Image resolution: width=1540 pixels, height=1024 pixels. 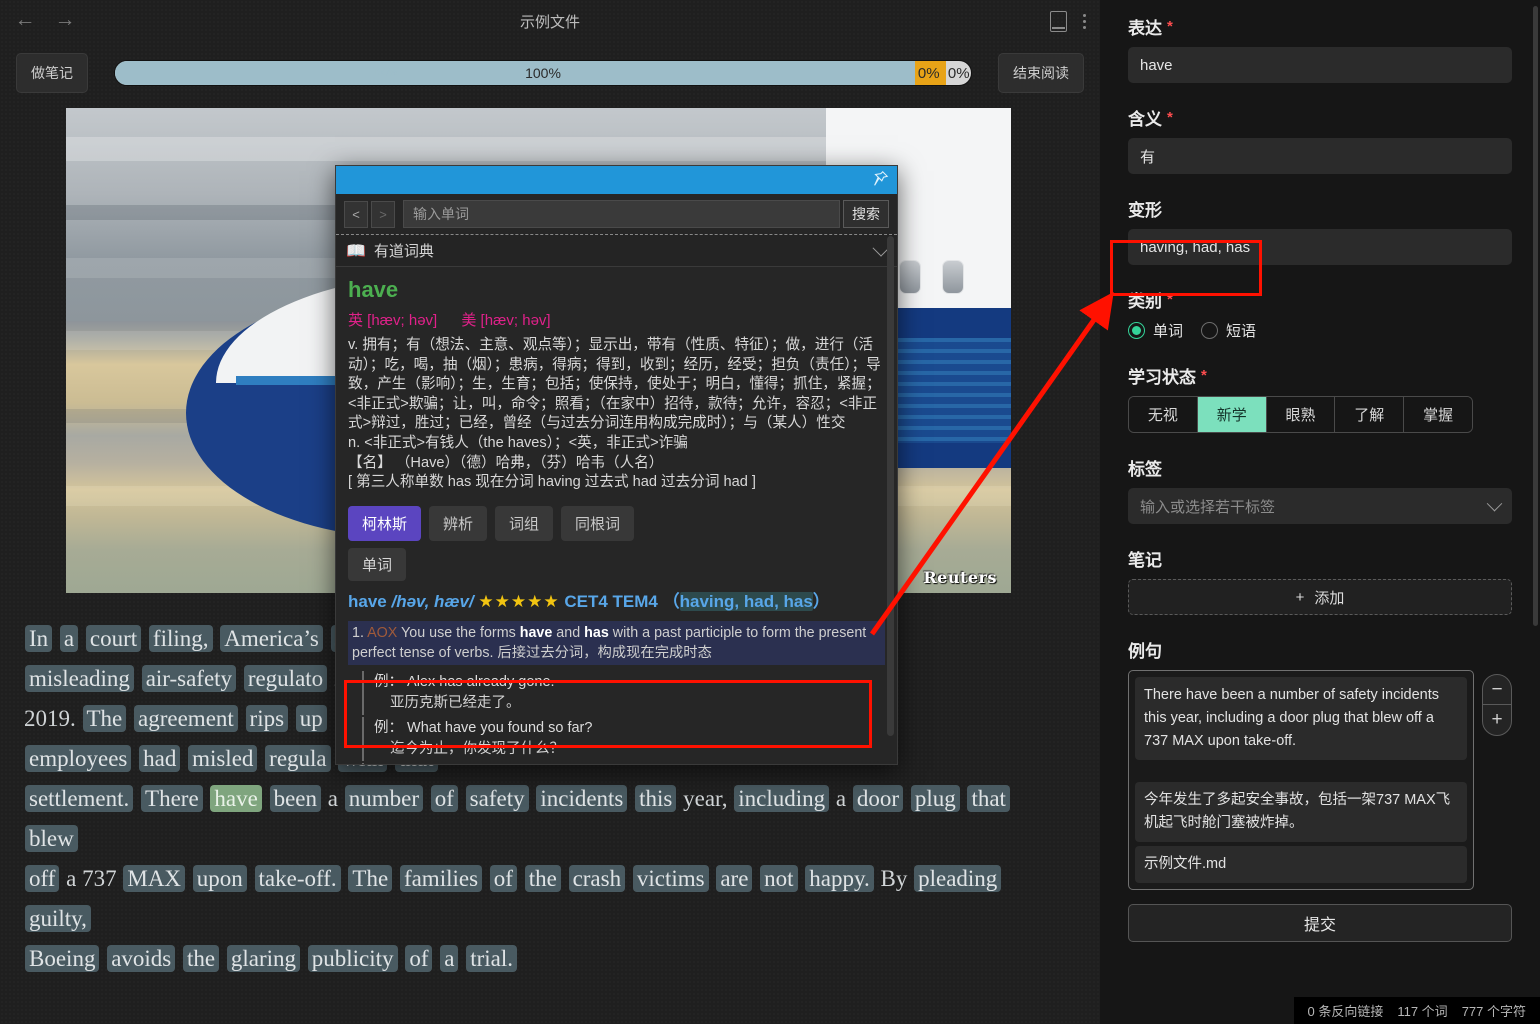 I want to click on kebab-menu-icon, so click(x=1084, y=21).